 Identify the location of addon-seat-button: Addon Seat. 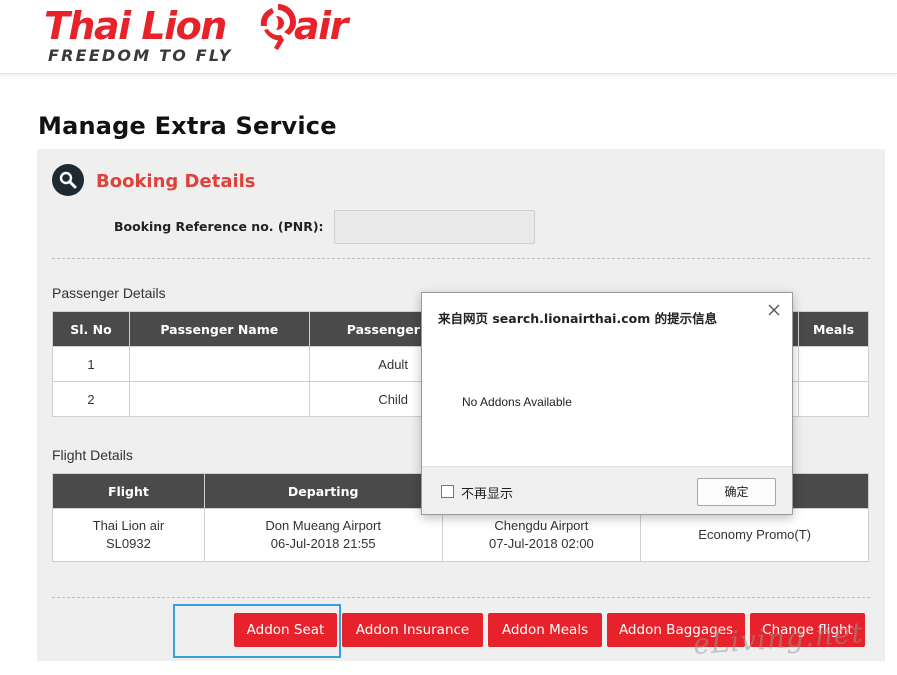
(285, 630).